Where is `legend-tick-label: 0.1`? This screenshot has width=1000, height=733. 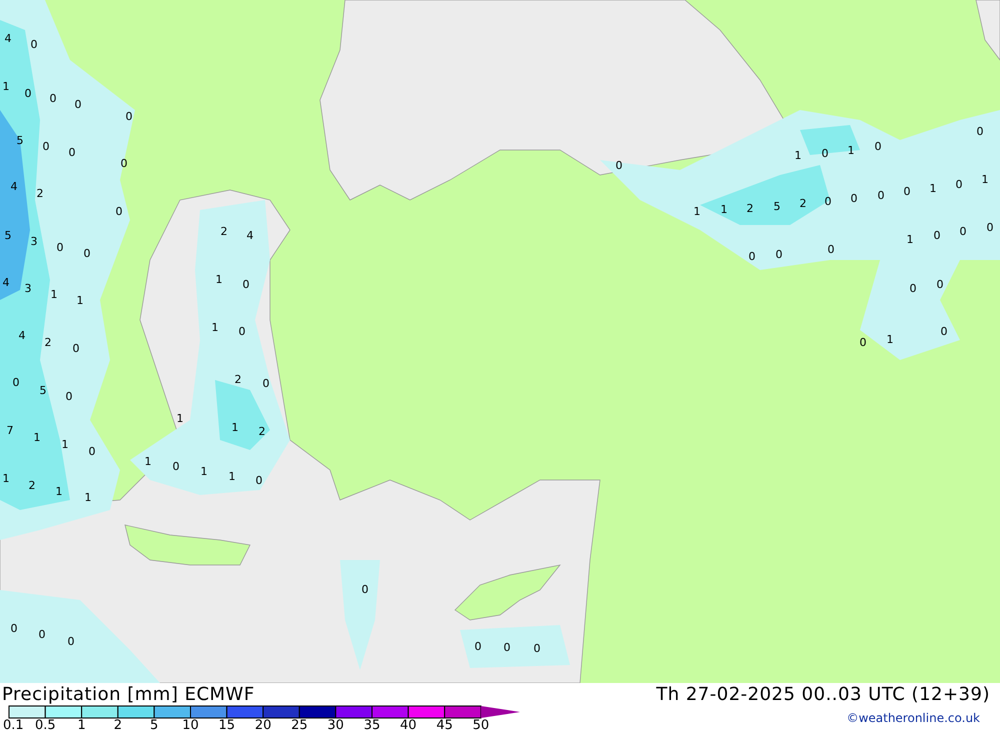
legend-tick-label: 0.1 is located at coordinates (13, 726).